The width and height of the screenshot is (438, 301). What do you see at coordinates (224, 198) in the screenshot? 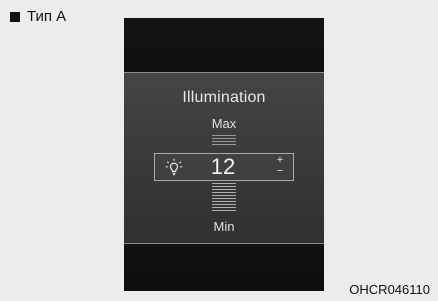
I see `lower-level-ticks` at bounding box center [224, 198].